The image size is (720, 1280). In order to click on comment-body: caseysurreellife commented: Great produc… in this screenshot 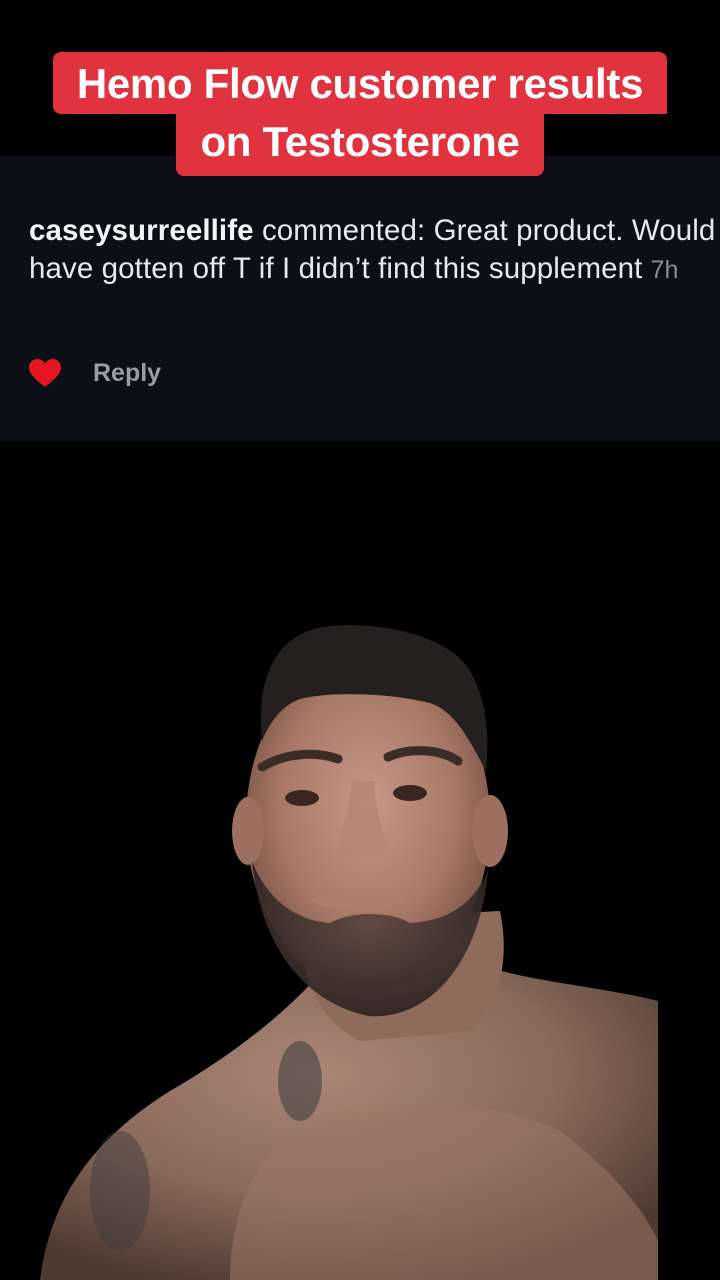, I will do `click(374, 250)`.